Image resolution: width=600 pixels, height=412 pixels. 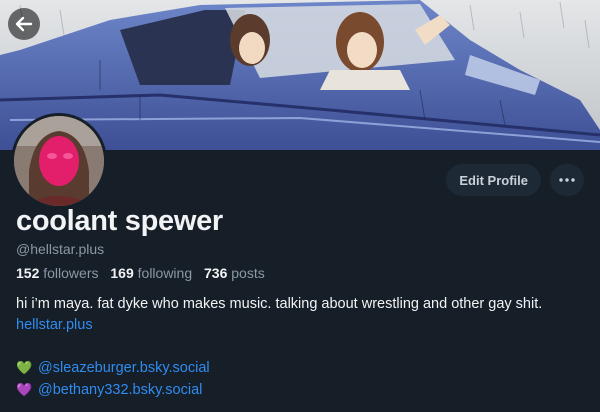 I want to click on posts-stat: 736 posts, so click(x=234, y=273).